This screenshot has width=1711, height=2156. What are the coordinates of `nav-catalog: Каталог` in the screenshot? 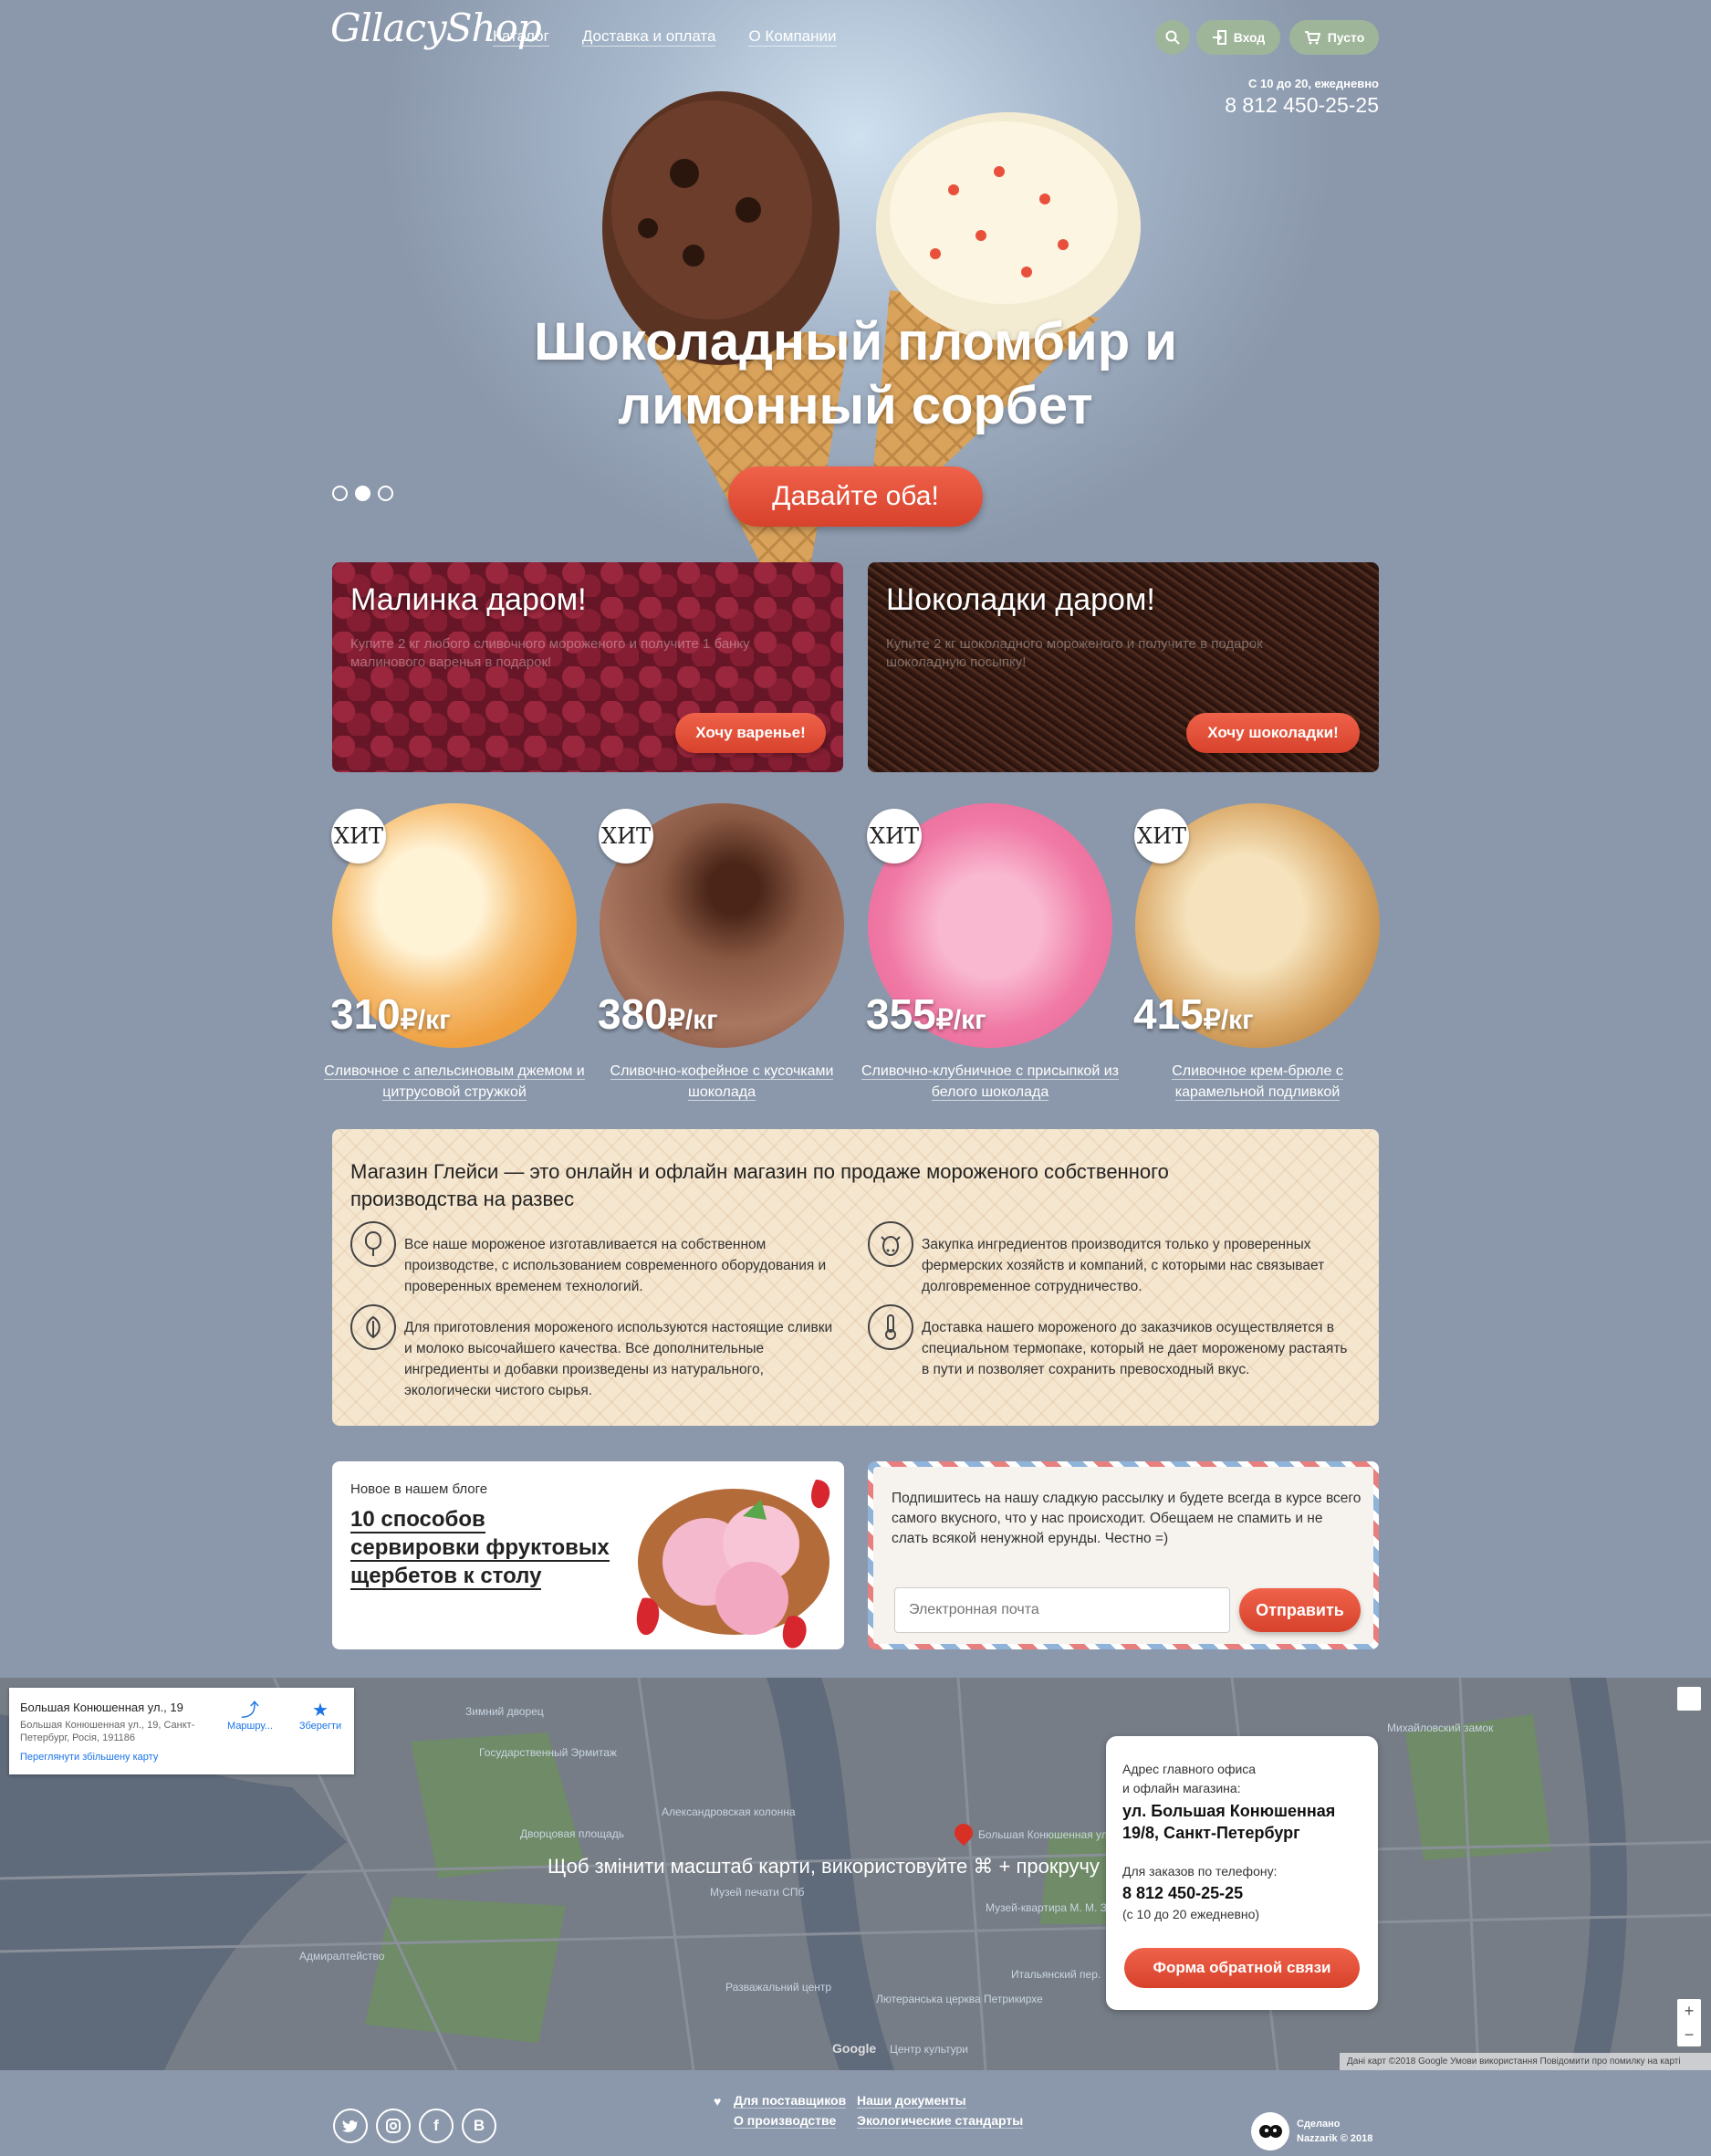 It's located at (521, 37).